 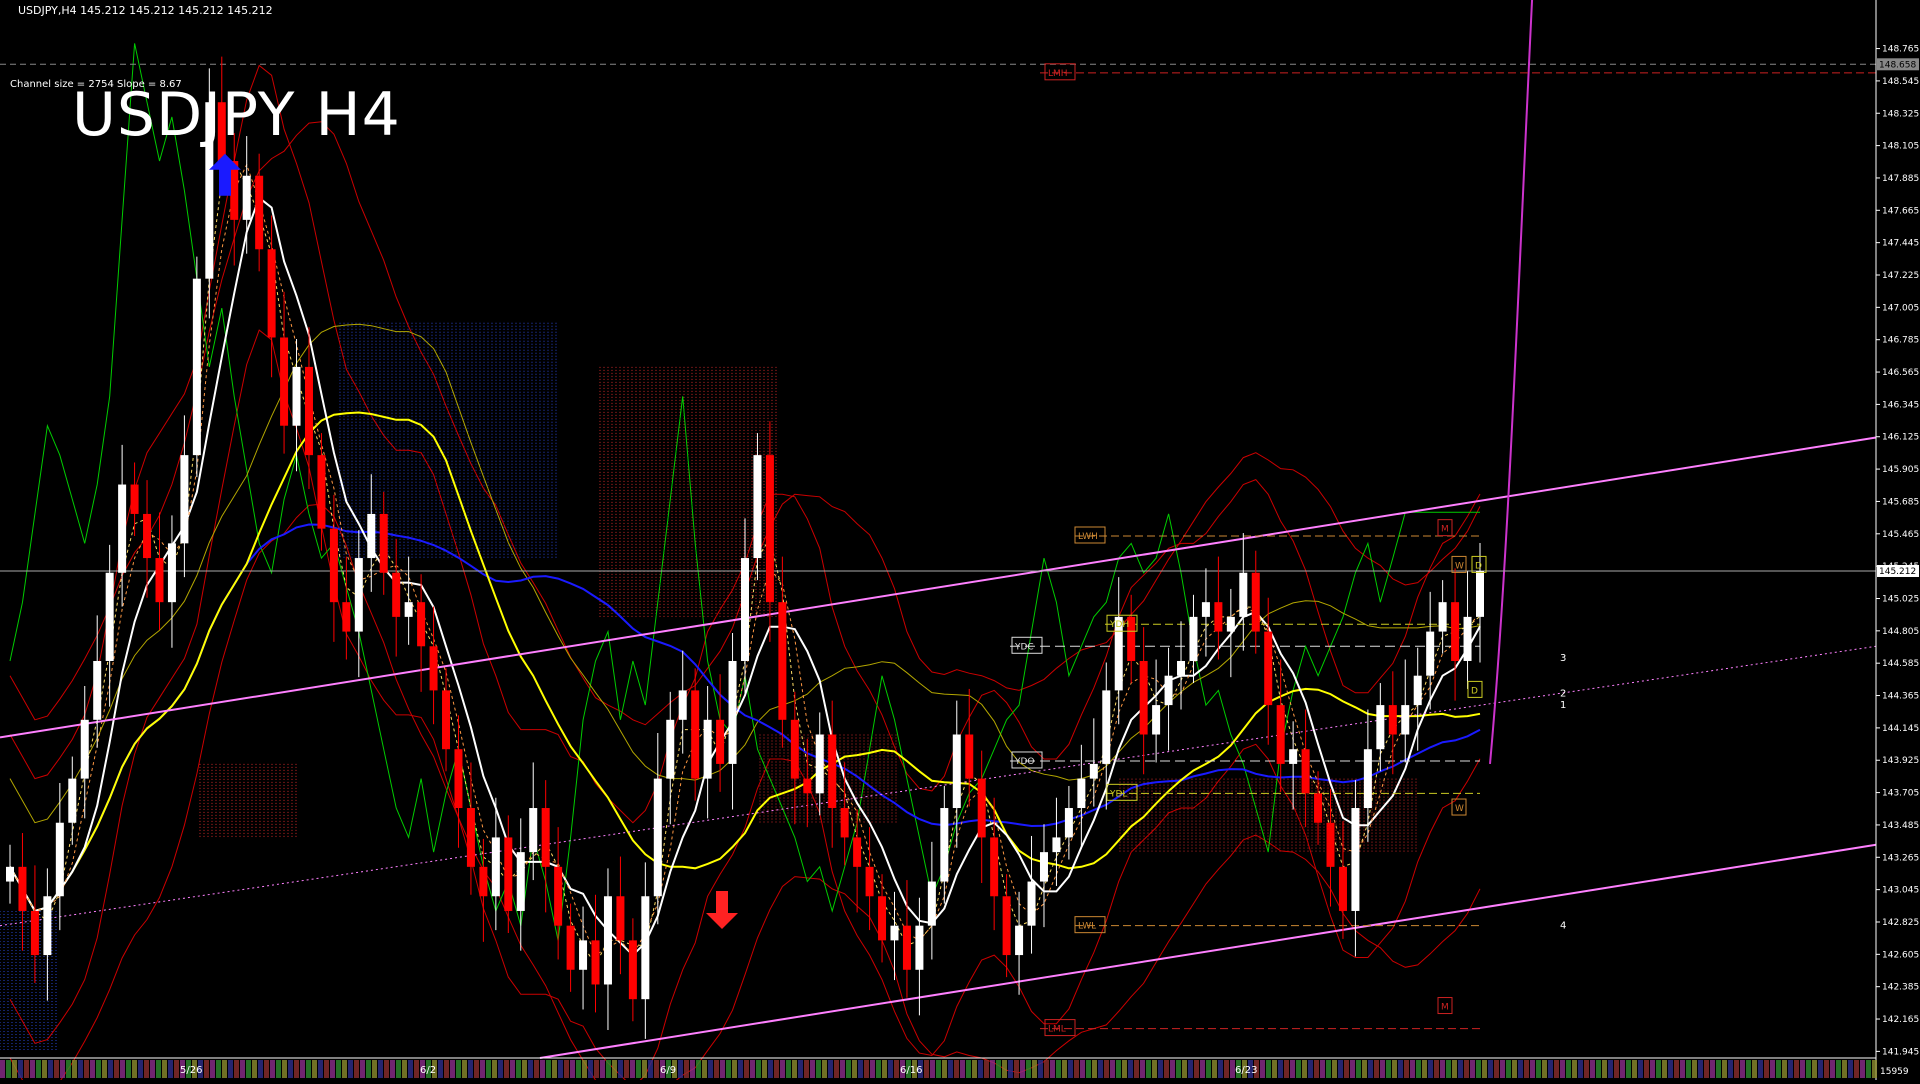 I want to click on level-label-ydc: YDC, so click(x=1024, y=647).